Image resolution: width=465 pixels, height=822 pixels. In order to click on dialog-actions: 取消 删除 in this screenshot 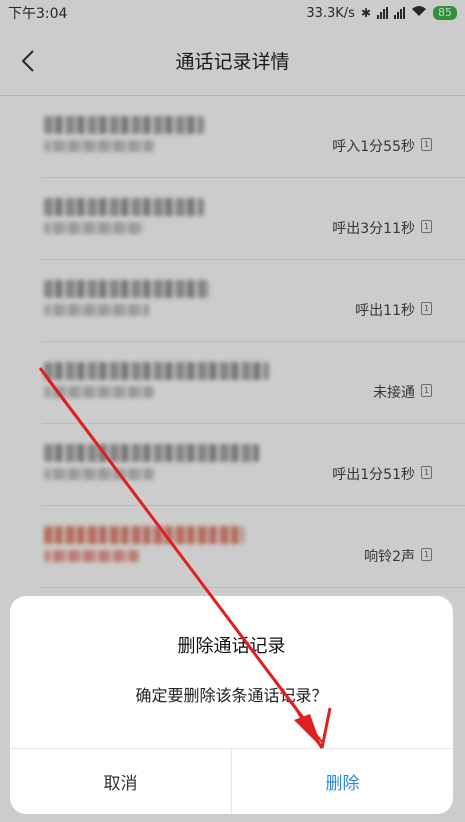, I will do `click(231, 781)`.